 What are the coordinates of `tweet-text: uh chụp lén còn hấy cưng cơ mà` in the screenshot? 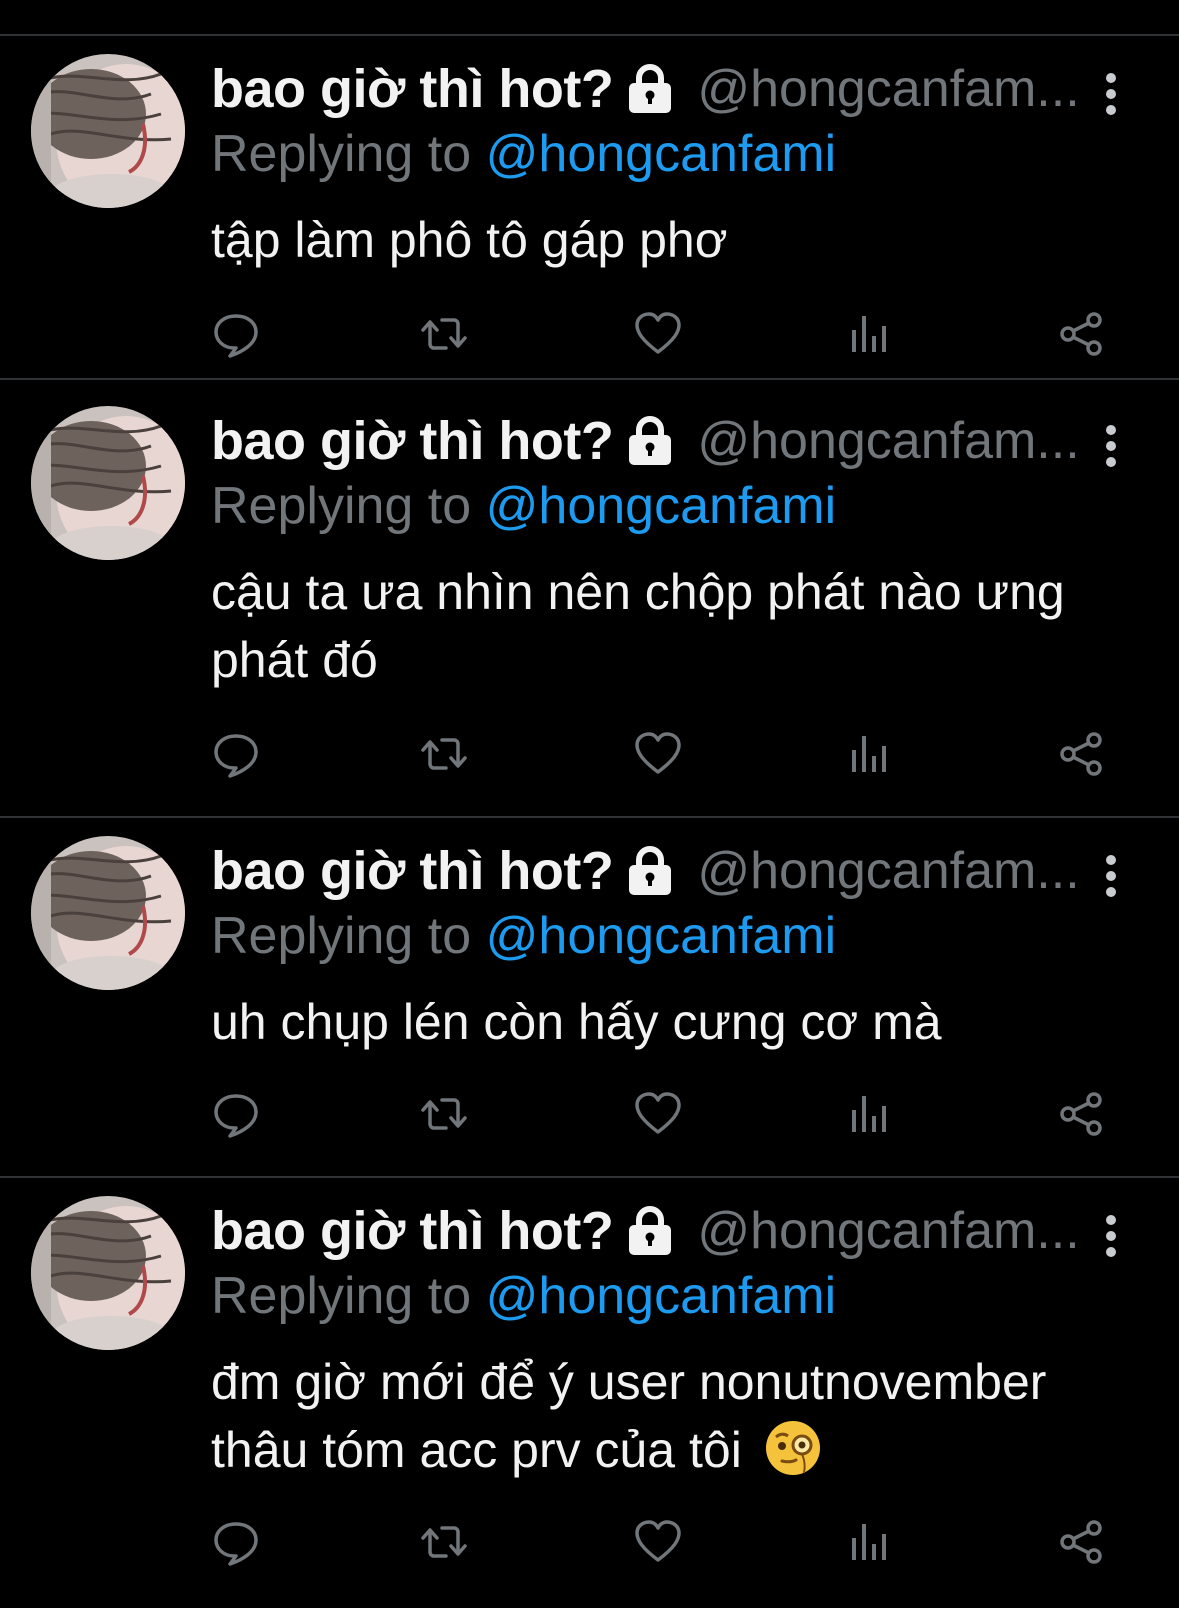 It's located at (576, 1022).